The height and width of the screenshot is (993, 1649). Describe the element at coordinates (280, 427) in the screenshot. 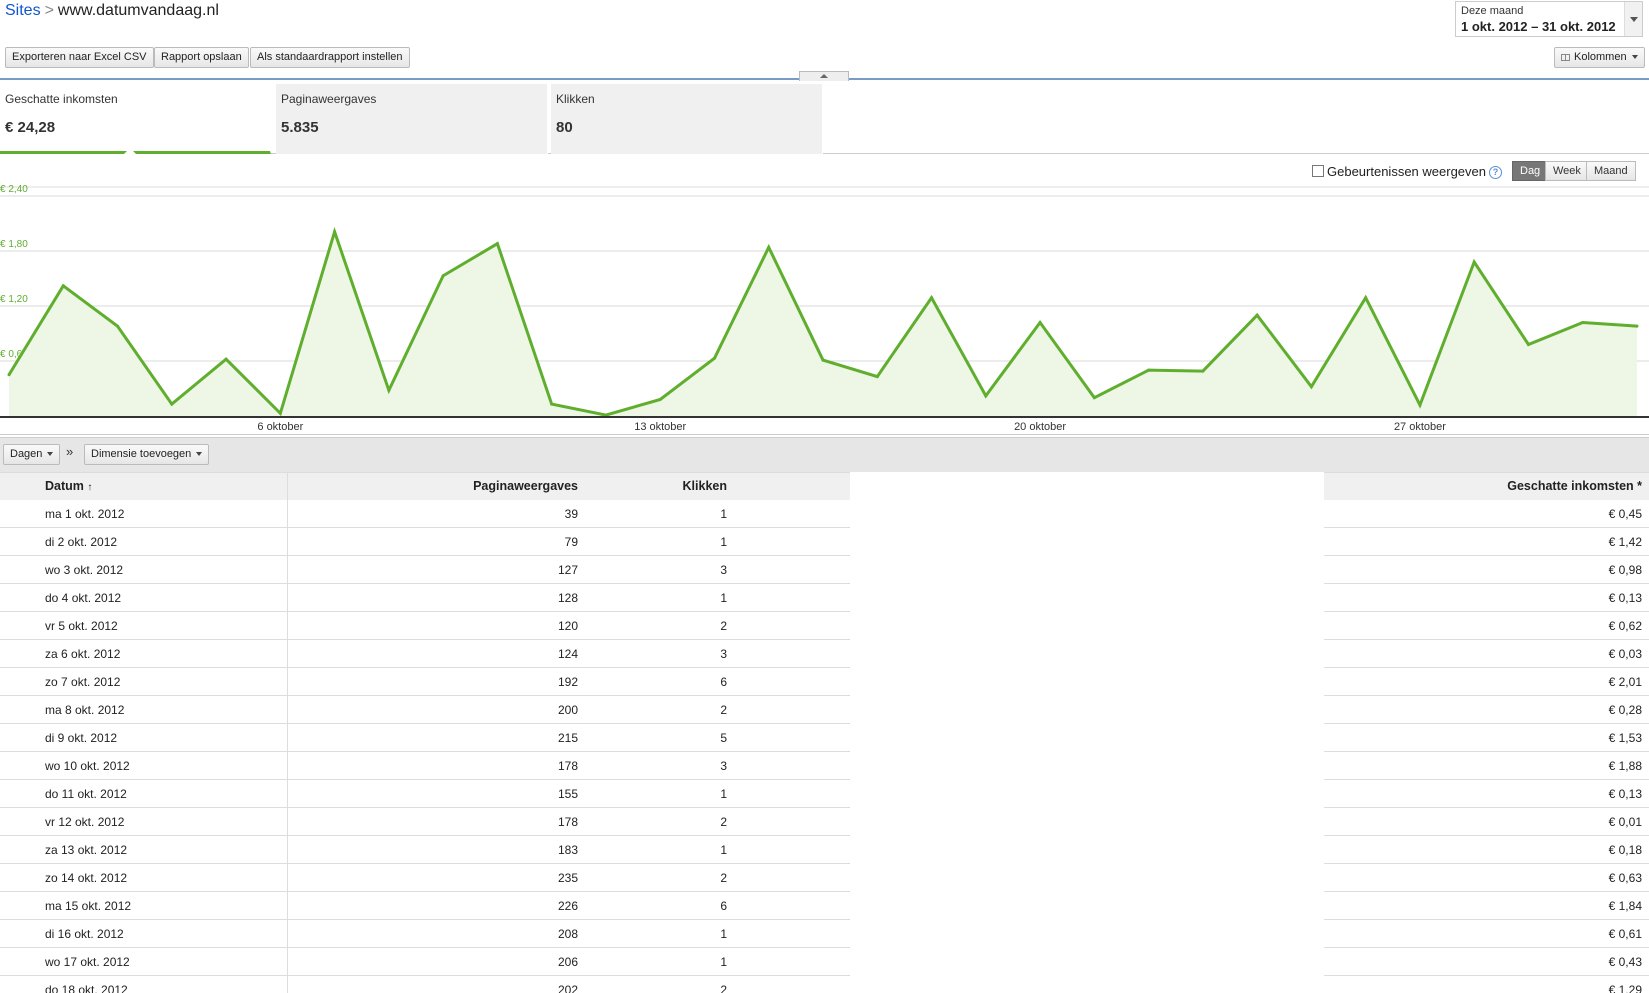

I see `x-tick-label: 6 oktober` at that location.